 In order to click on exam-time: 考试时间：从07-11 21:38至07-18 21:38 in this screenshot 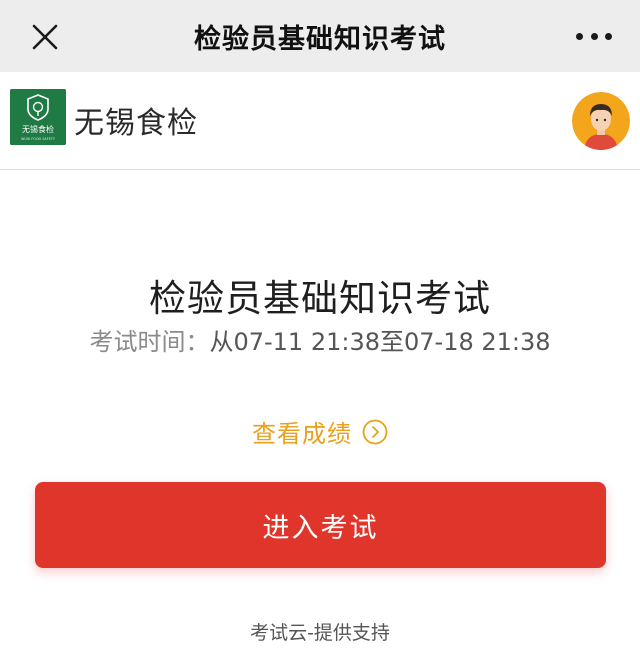, I will do `click(320, 339)`.